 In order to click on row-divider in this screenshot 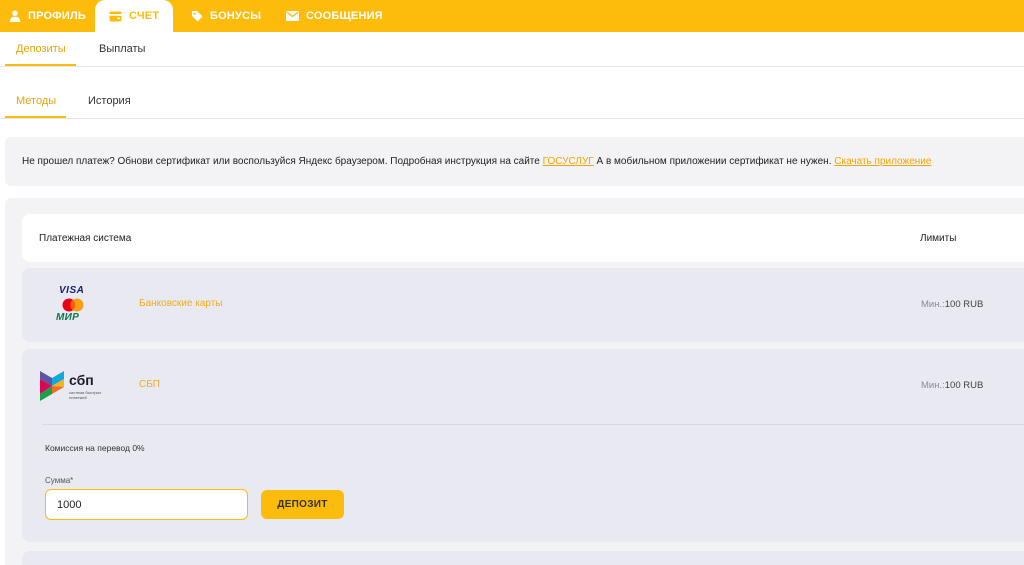, I will do `click(533, 424)`.